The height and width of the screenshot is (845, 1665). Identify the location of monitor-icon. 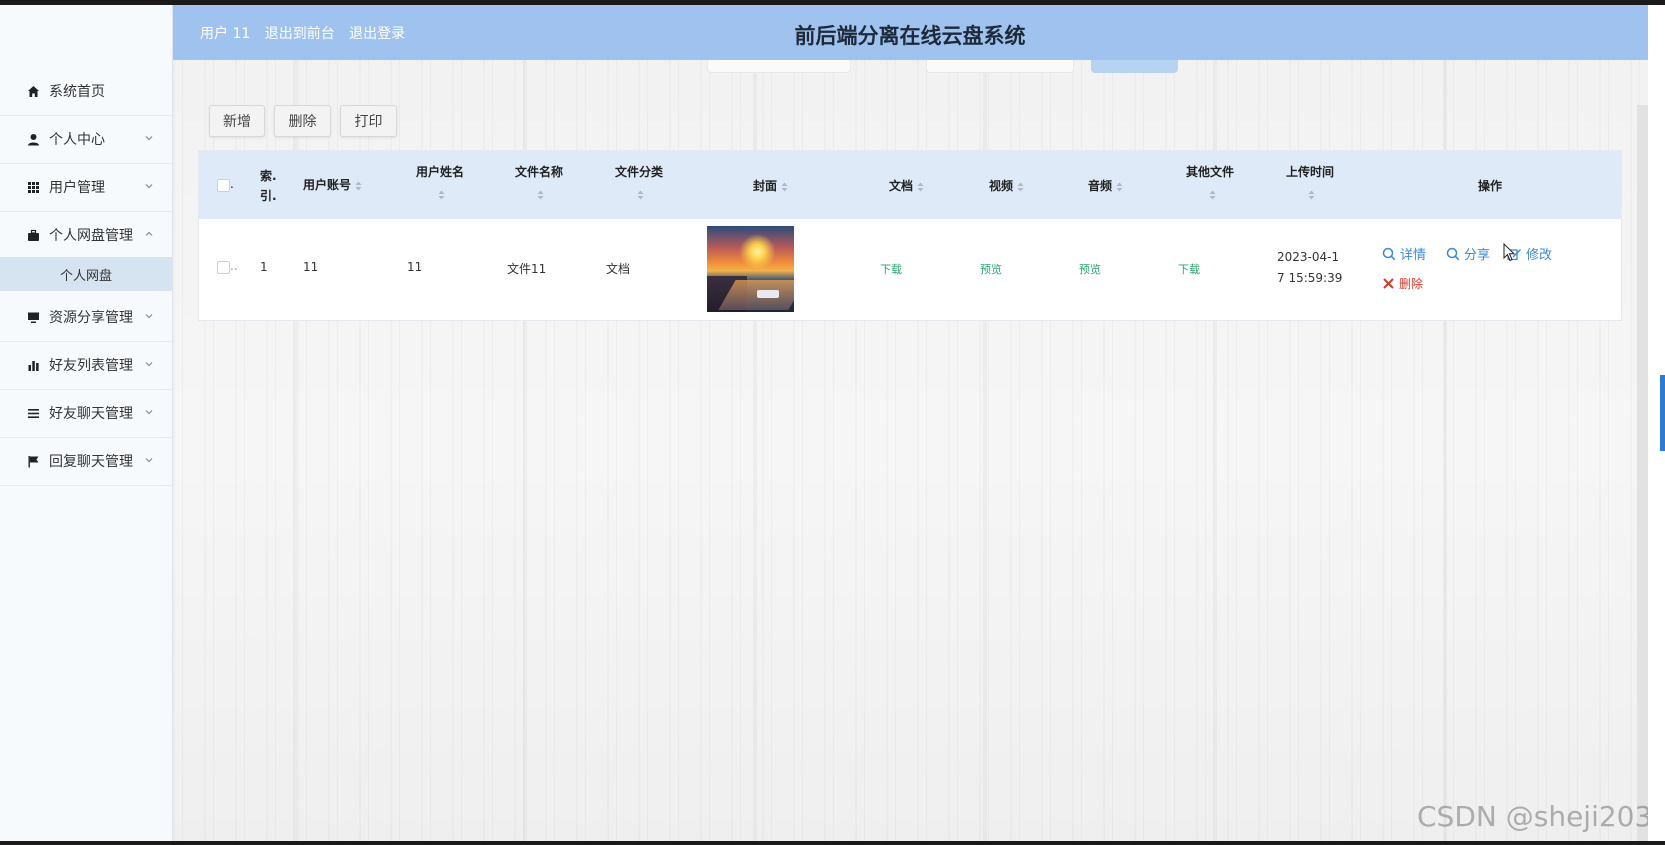
(33, 317).